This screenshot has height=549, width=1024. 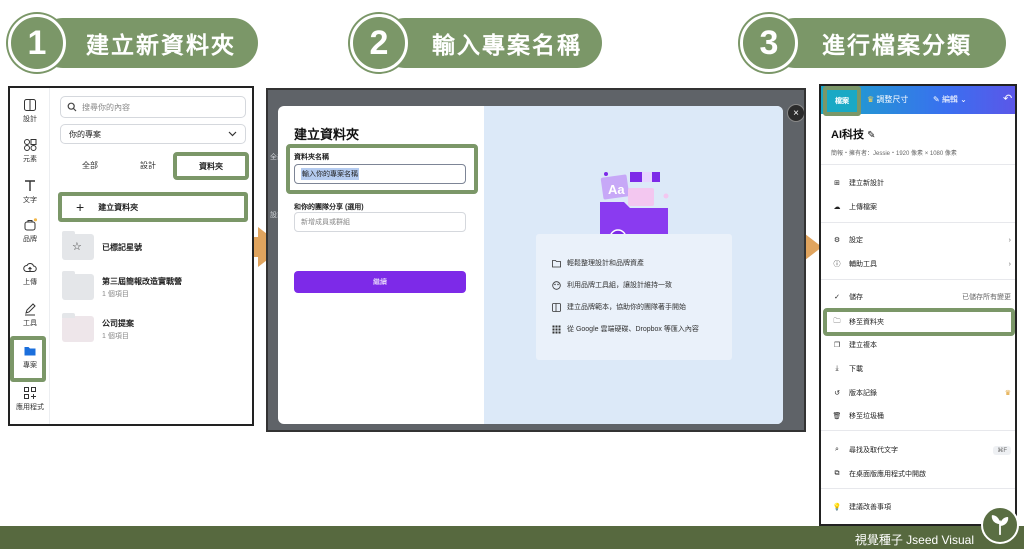 I want to click on menu-version-history: ↺ 版本記錄 ♛, so click(x=921, y=393).